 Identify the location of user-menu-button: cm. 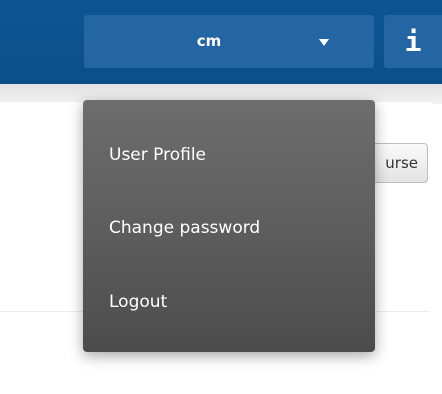
(229, 41).